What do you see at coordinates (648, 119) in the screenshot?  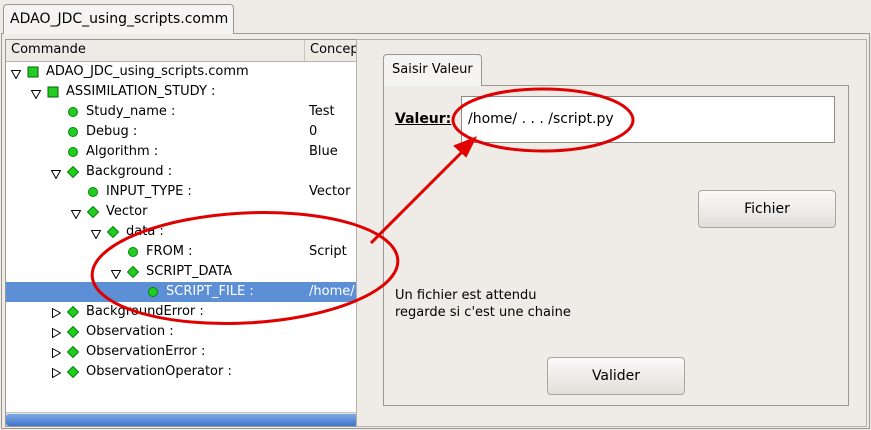 I see `valeur-input: /home/ . . . /script.py` at bounding box center [648, 119].